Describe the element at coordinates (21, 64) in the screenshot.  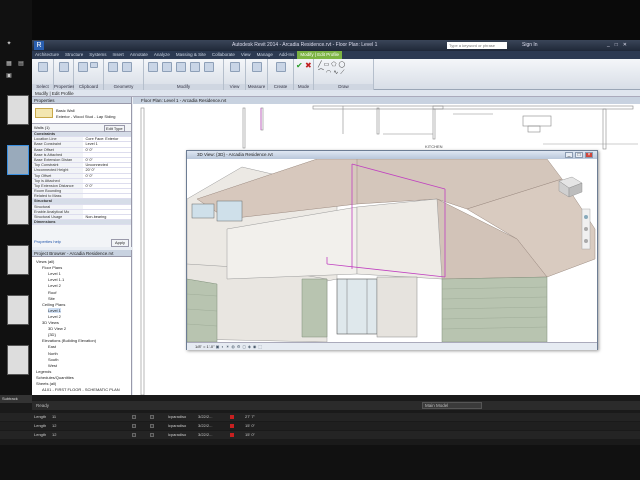
I see `layers-icon: ▤` at that location.